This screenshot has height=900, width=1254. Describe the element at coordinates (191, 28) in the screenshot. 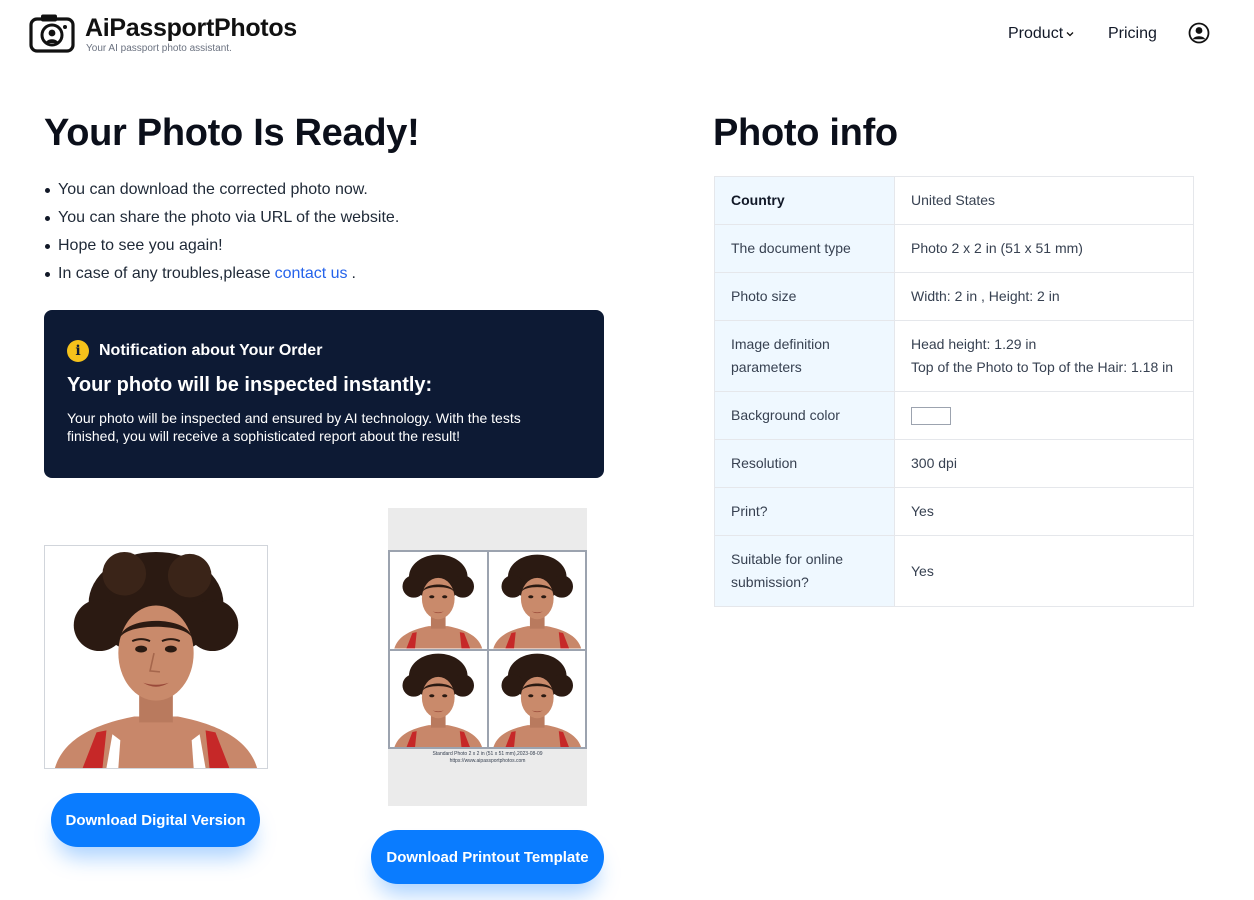

I see `brand-name: AiPassportPhotos` at that location.